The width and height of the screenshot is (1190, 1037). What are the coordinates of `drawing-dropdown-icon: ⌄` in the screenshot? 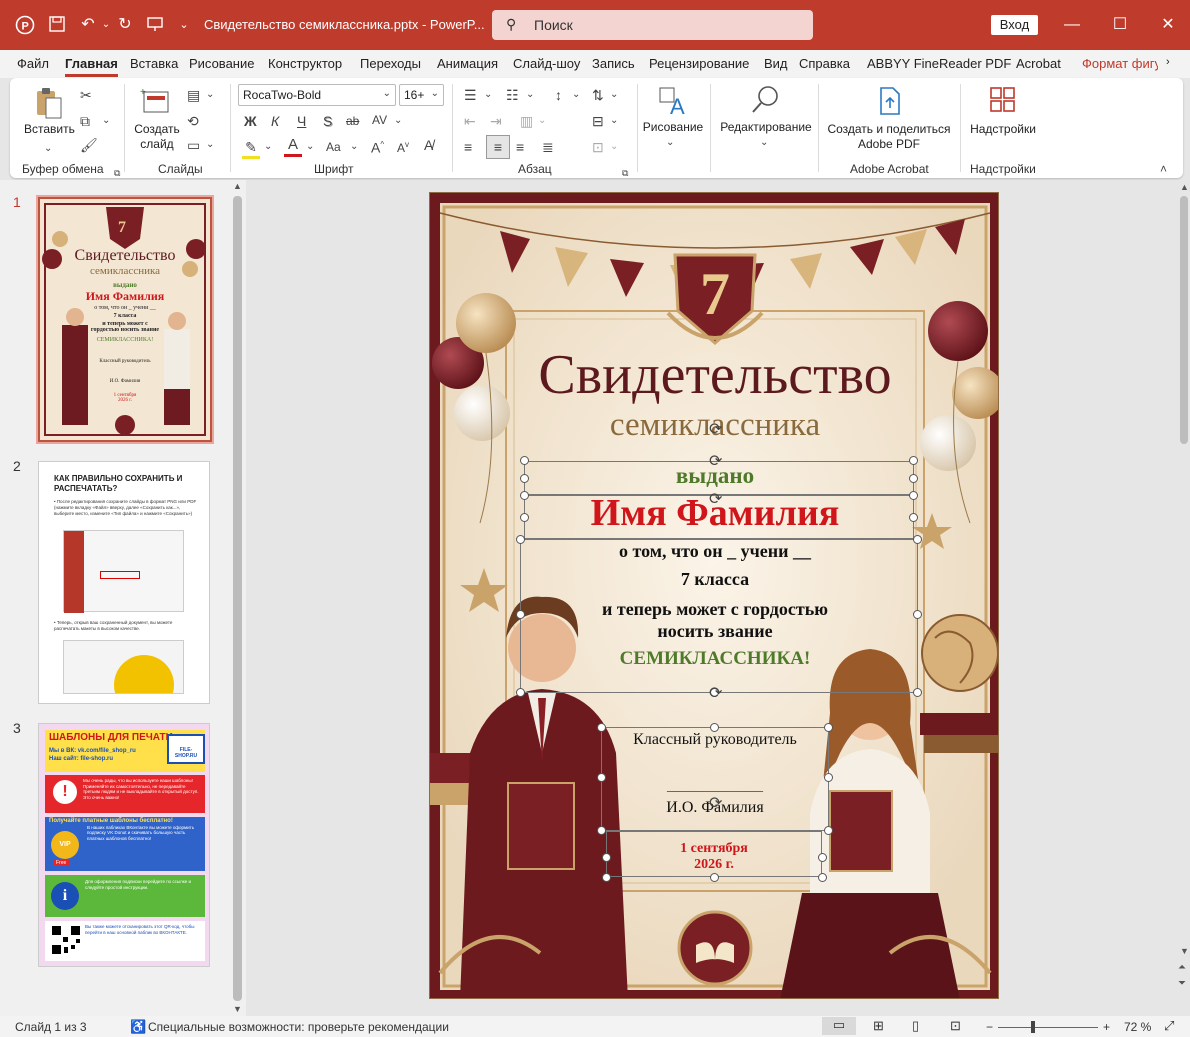 It's located at (670, 143).